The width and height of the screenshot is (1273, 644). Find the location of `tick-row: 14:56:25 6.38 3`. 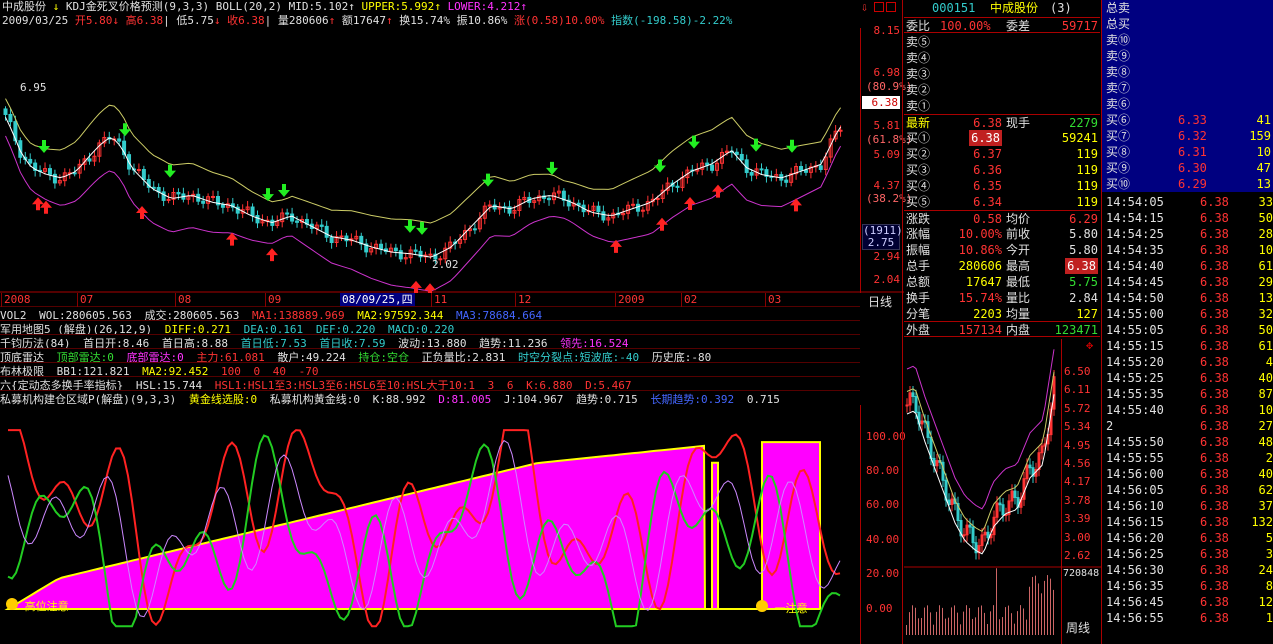

tick-row: 14:56:25 6.38 3 is located at coordinates (1189, 554).